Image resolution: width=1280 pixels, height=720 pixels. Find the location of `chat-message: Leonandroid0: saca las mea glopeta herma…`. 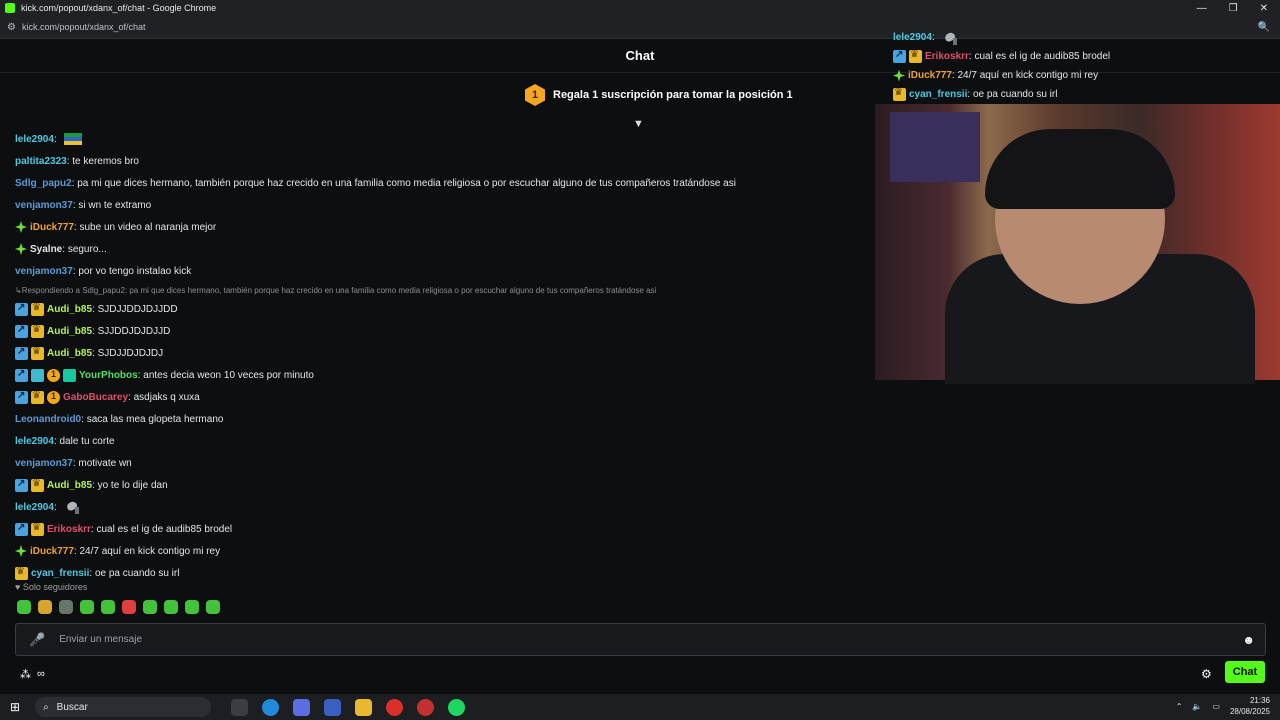

chat-message: Leonandroid0: saca las mea glopeta herma… is located at coordinates (119, 419).